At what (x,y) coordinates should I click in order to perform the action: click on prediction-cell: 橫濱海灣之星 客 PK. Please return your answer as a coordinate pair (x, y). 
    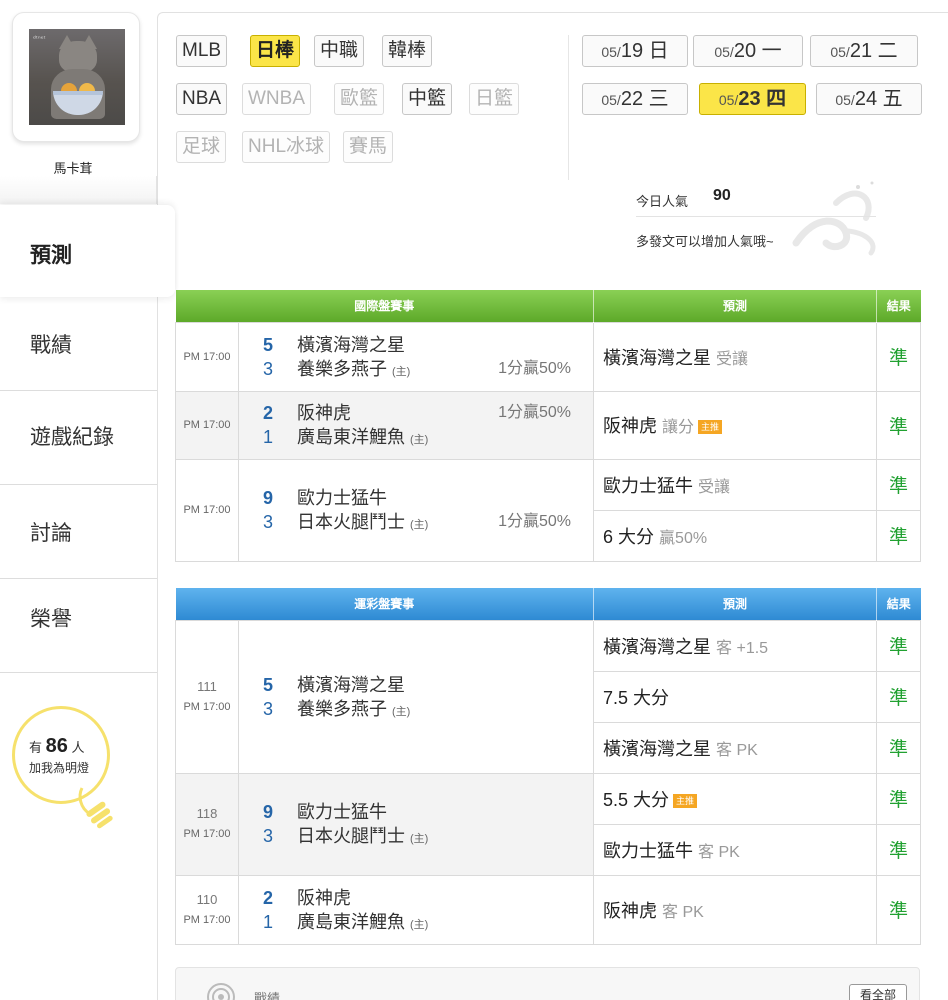
    Looking at the image, I should click on (735, 747).